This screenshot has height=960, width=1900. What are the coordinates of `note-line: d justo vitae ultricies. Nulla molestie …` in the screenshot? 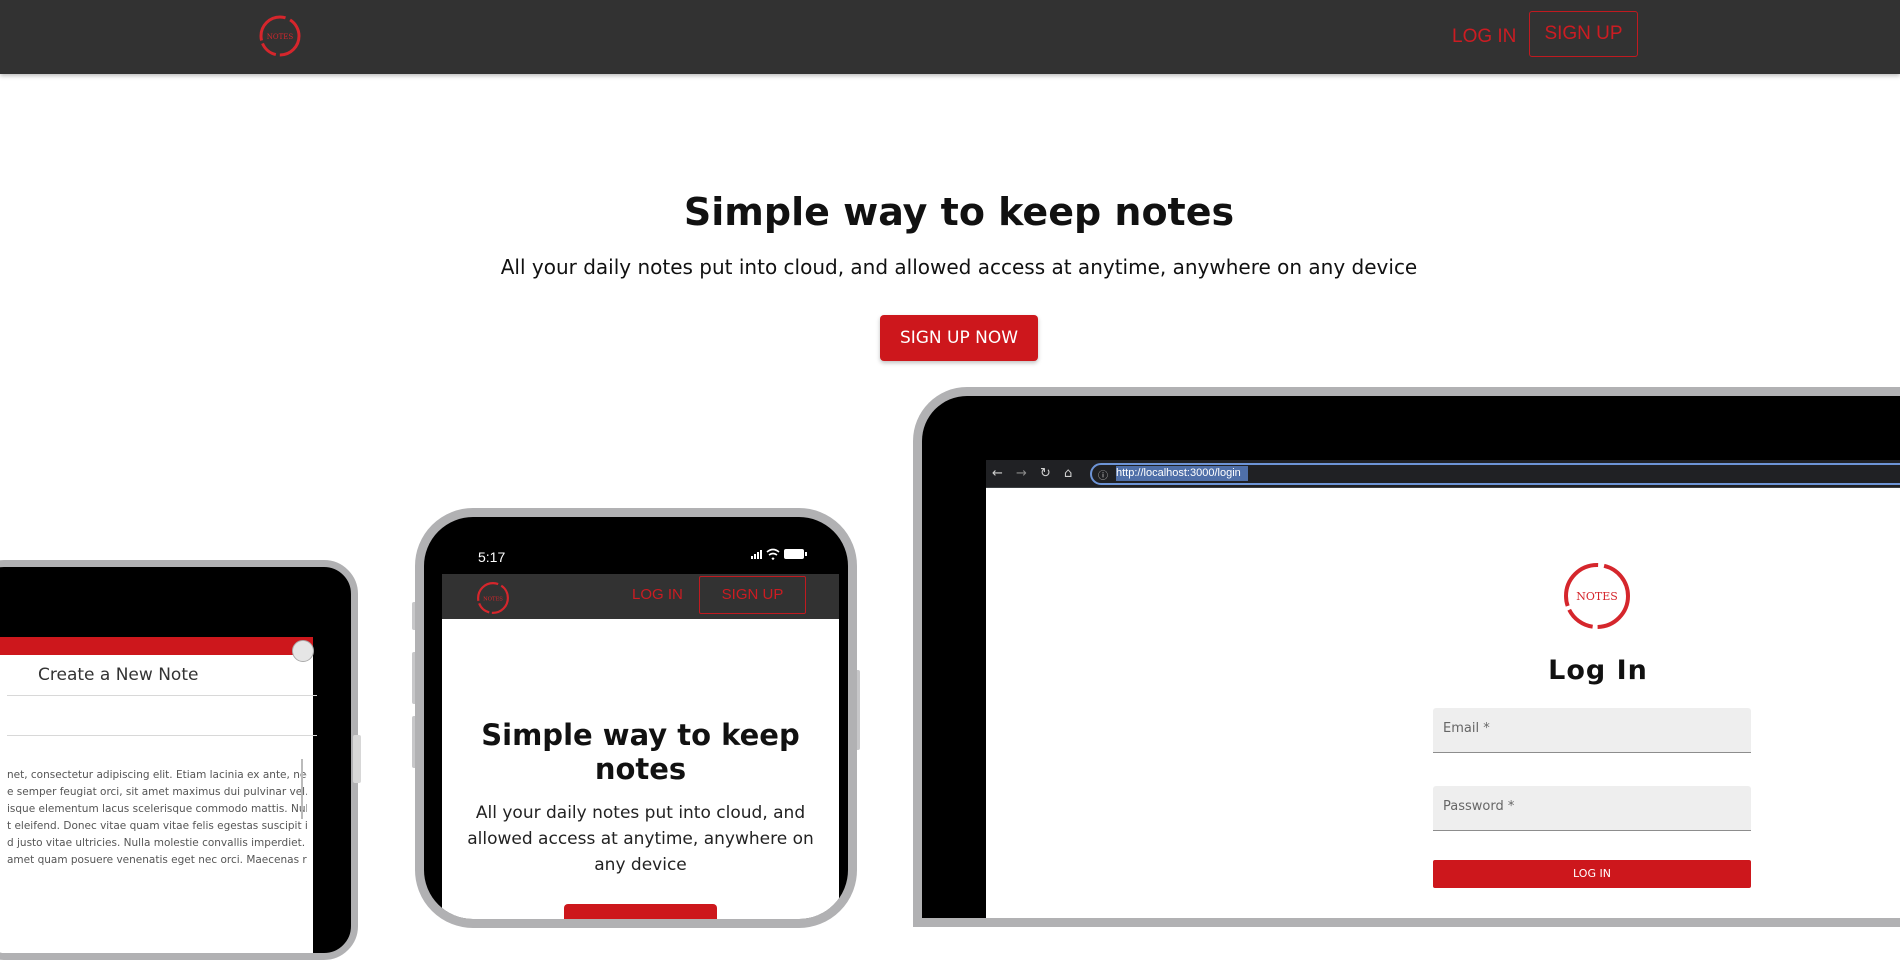 It's located at (156, 843).